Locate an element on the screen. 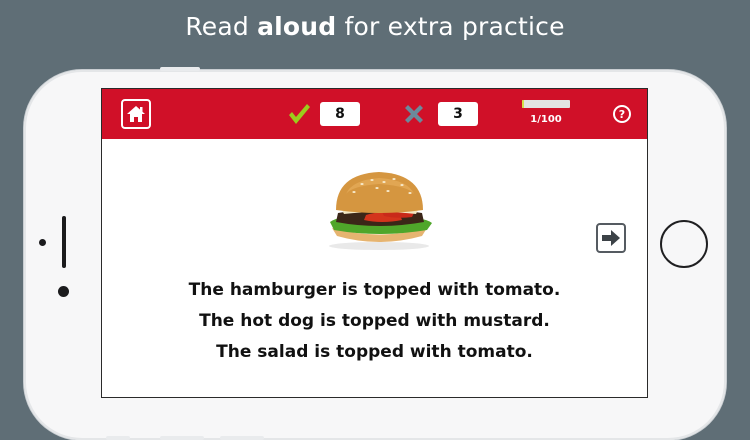 The width and height of the screenshot is (750, 440). help-button: ? is located at coordinates (622, 114).